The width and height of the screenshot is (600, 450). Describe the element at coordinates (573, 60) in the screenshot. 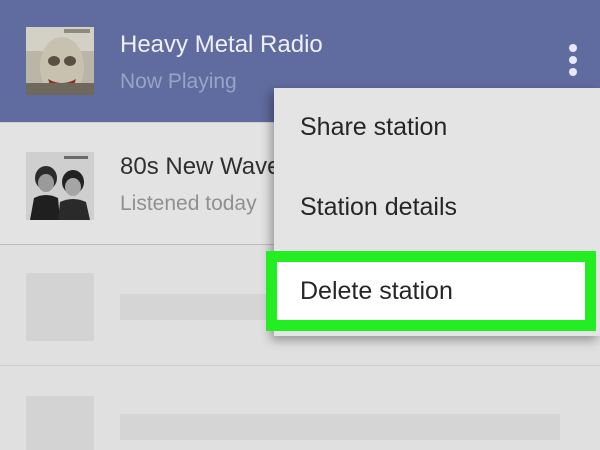

I see `more-vert-icon` at that location.